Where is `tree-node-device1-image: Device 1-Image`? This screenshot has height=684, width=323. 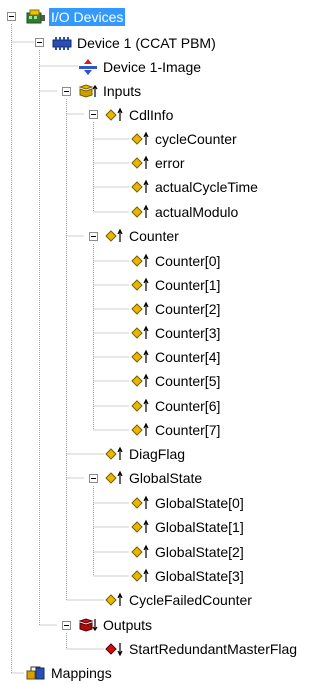 tree-node-device1-image: Device 1-Image is located at coordinates (140, 67).